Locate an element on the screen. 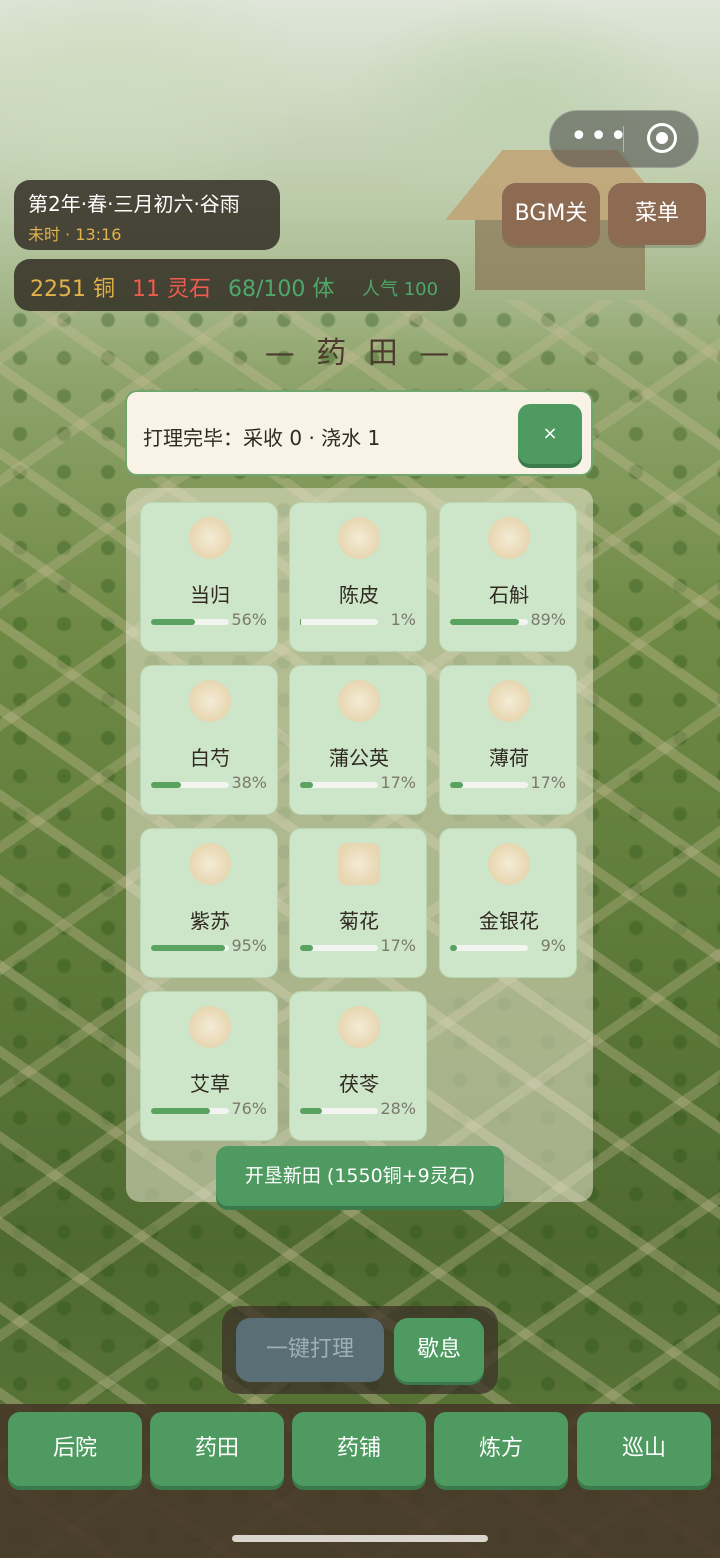 The image size is (720, 1558). growth-percent: 89% is located at coordinates (548, 619).